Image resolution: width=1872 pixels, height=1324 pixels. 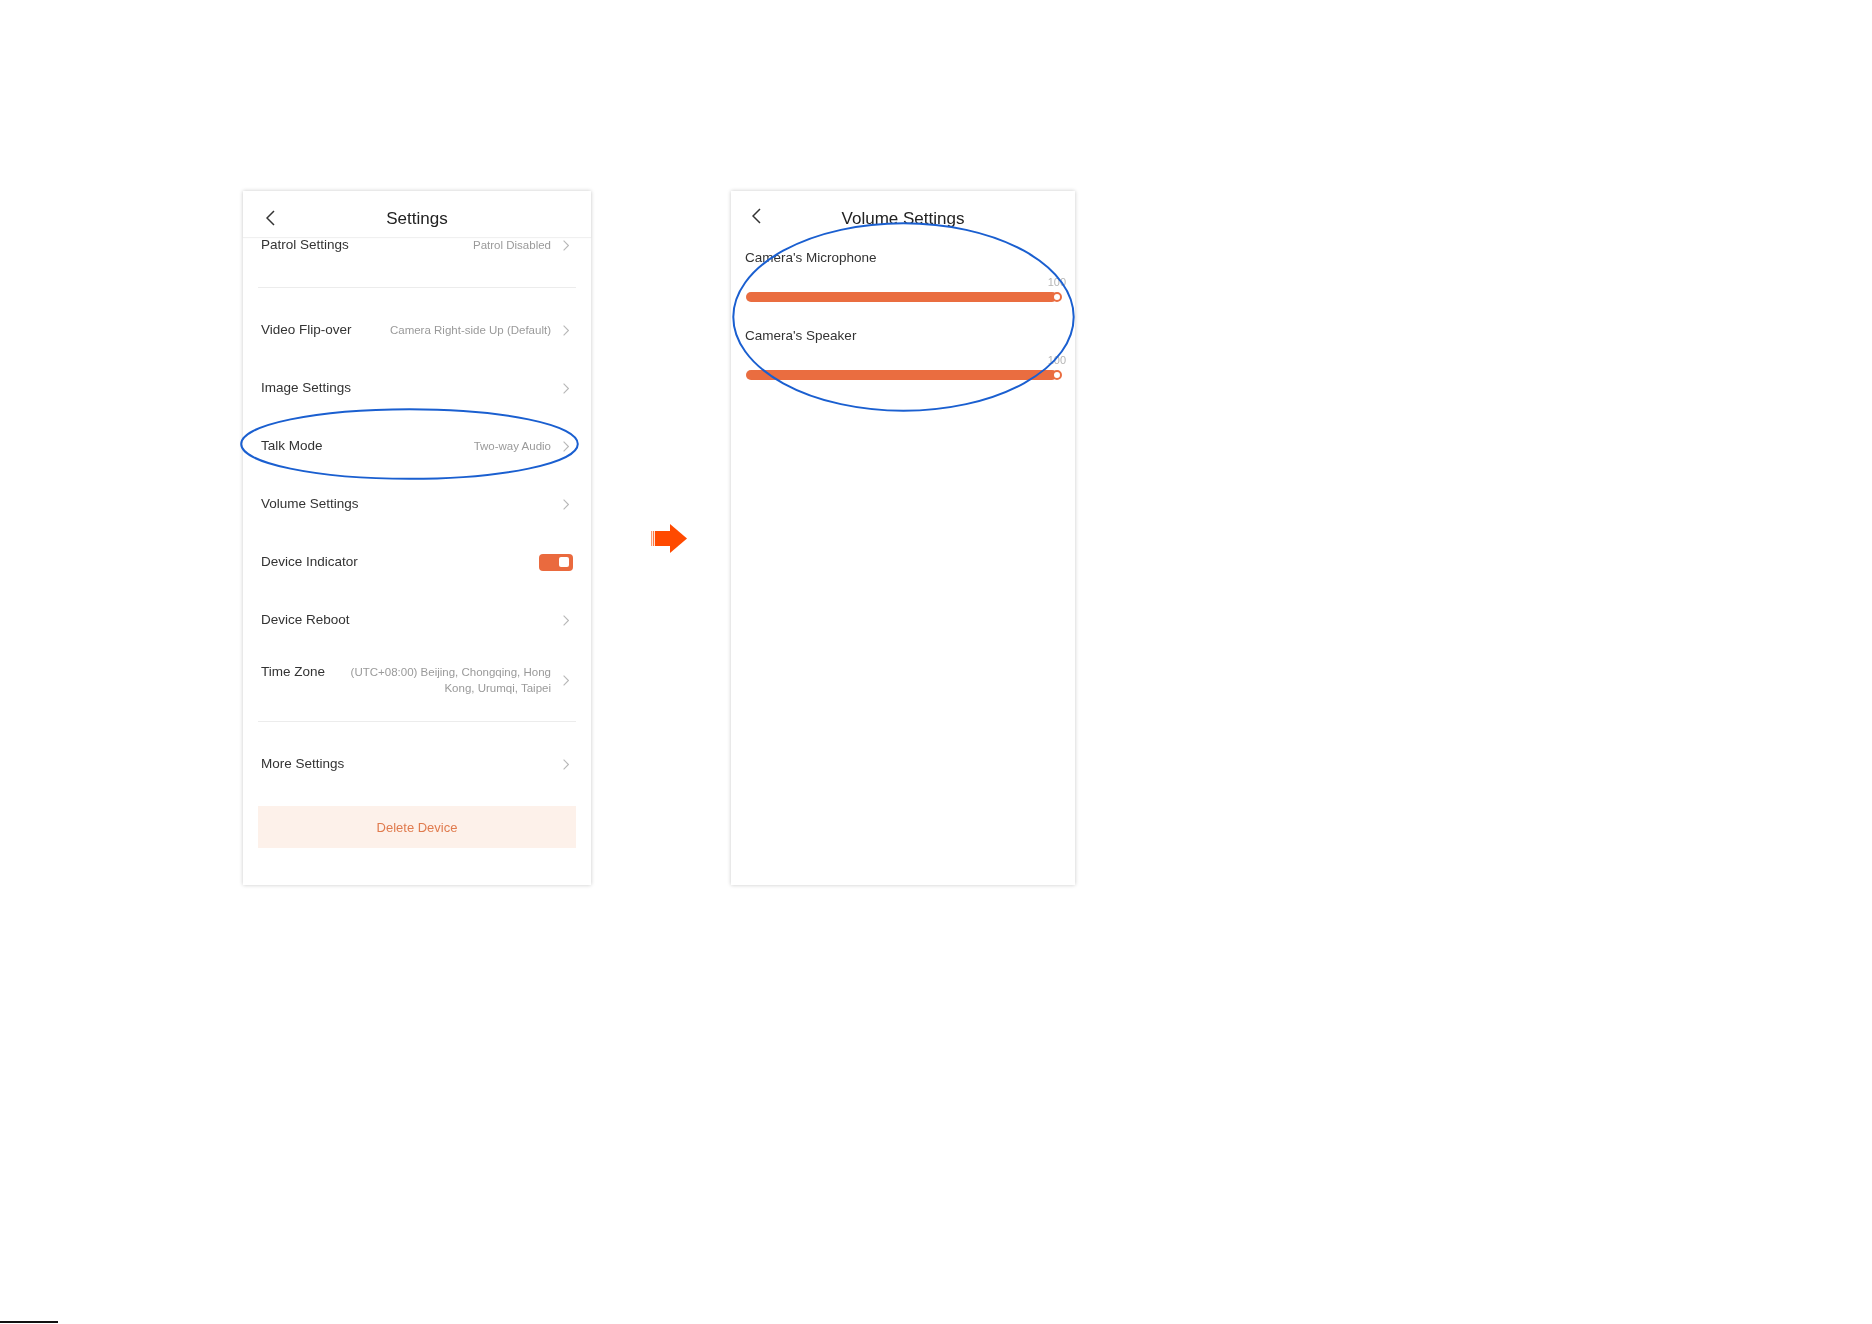 I want to click on setting-label: Volume Settings, so click(x=310, y=504).